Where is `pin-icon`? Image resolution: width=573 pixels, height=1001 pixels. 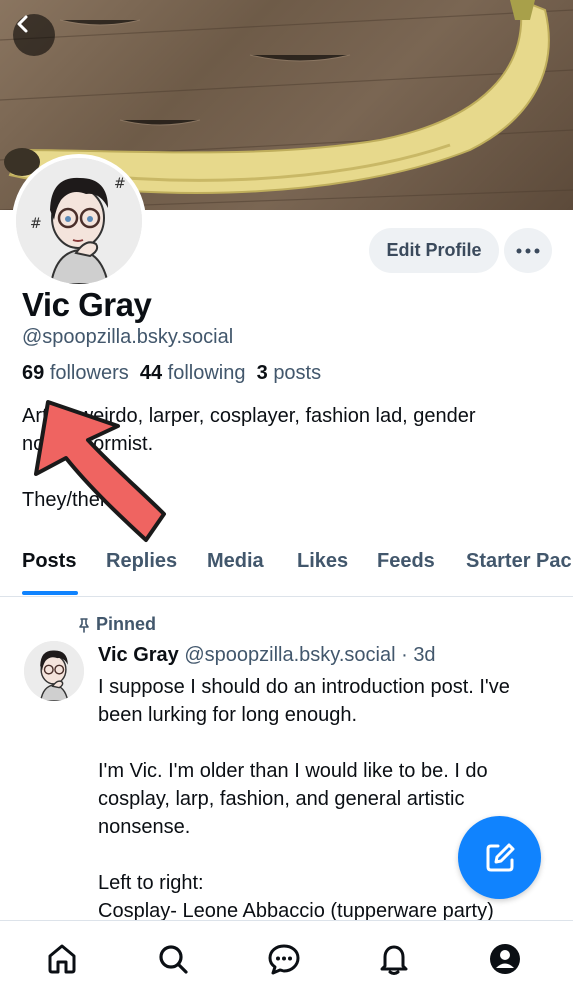 pin-icon is located at coordinates (84, 625).